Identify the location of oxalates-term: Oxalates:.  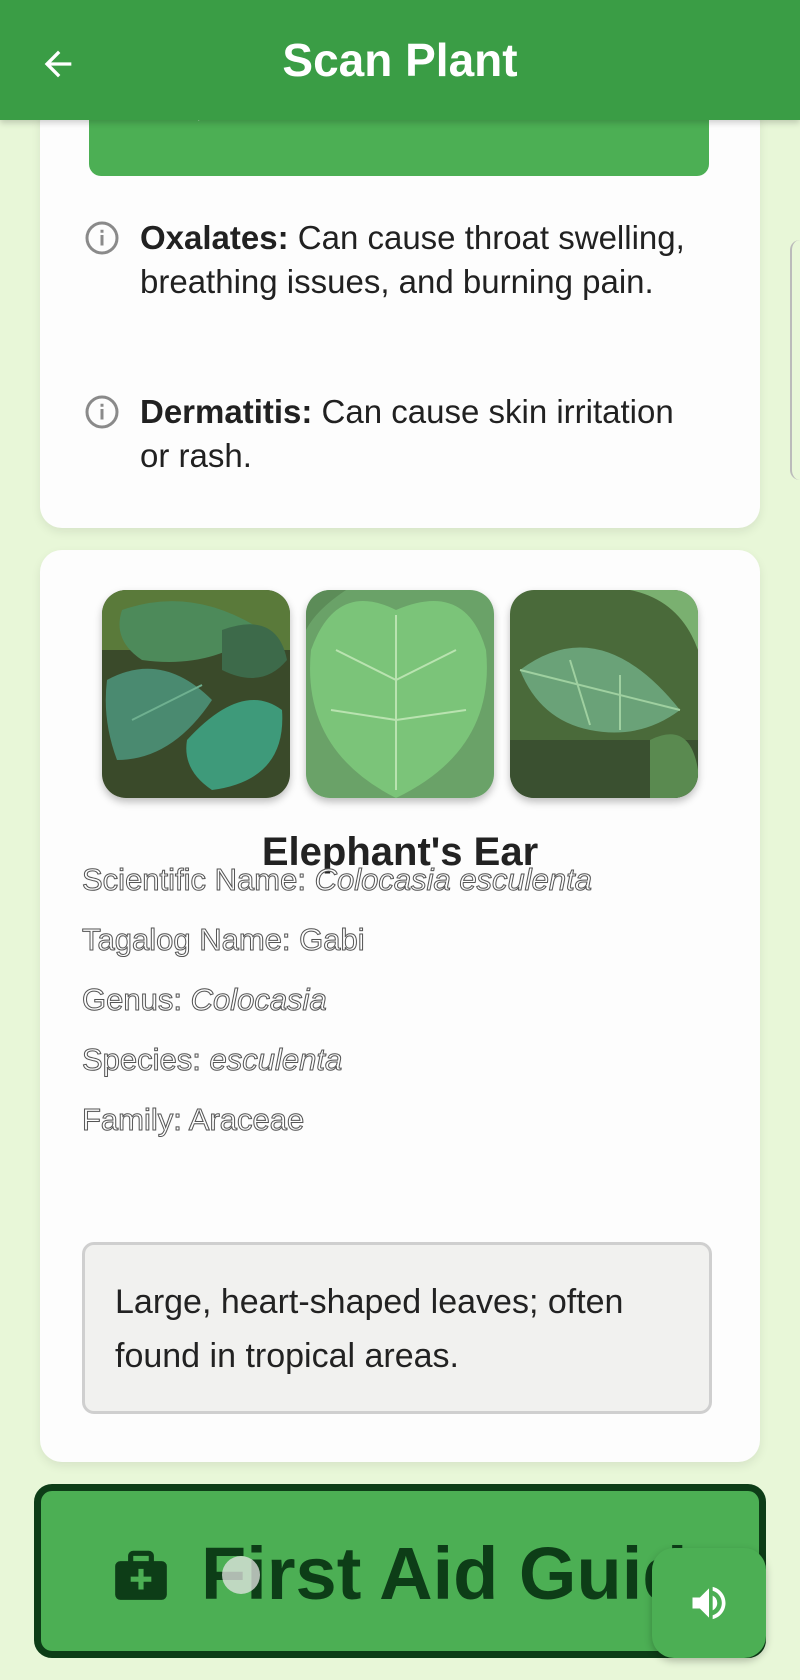
(214, 237).